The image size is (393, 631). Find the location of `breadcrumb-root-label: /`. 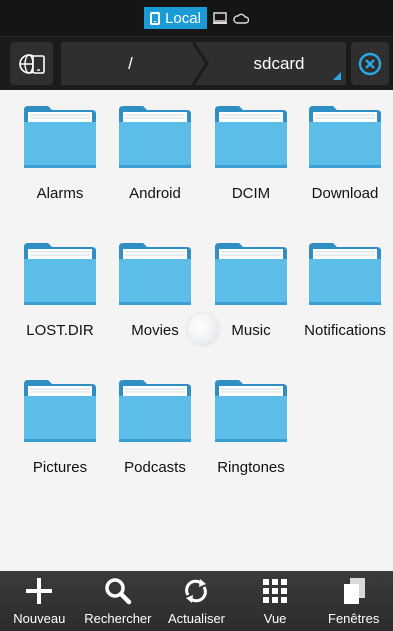

breadcrumb-root-label: / is located at coordinates (130, 63).